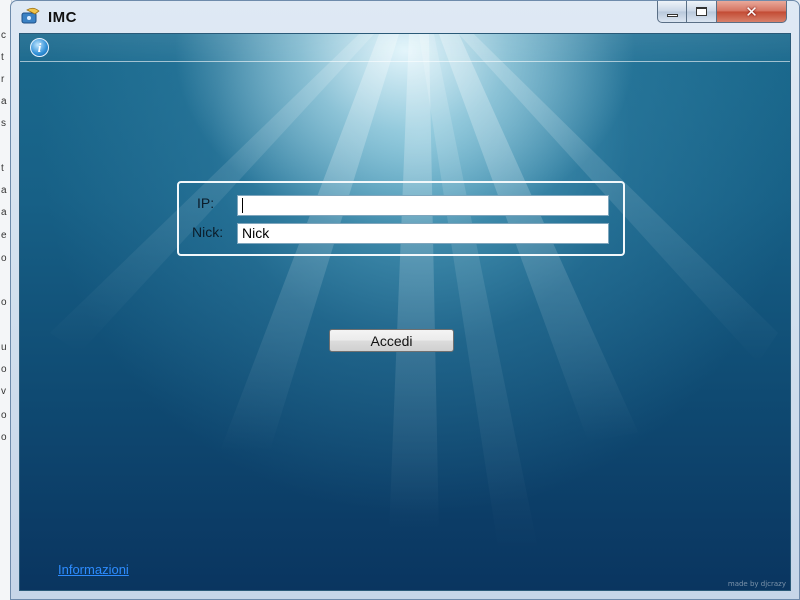  Describe the element at coordinates (208, 232) in the screenshot. I see `nick-label: Nick:` at that location.